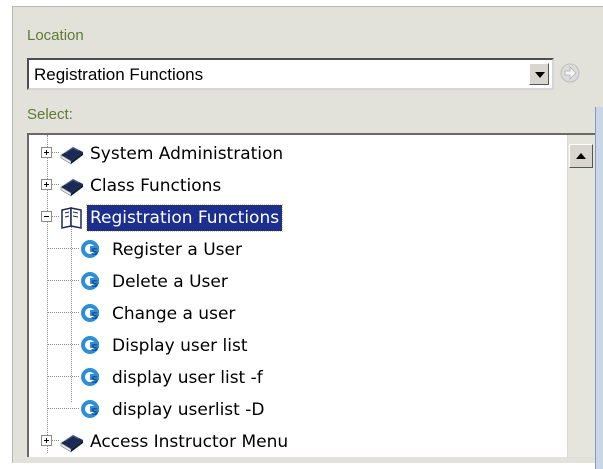 The width and height of the screenshot is (603, 469). Describe the element at coordinates (72, 217) in the screenshot. I see `open-book-icon` at that location.